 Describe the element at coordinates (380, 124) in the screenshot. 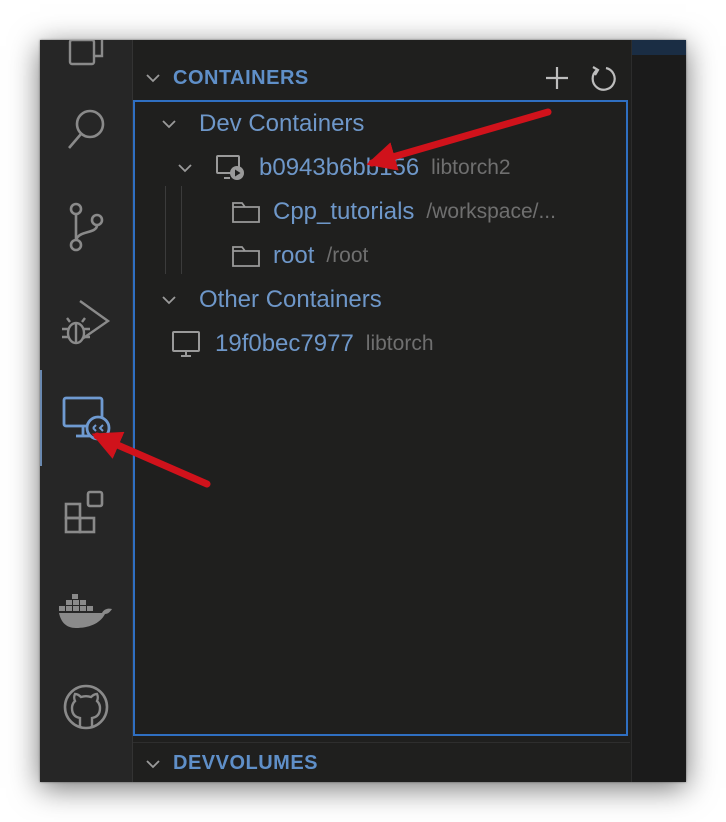

I see `tree-group-dev-containers: Dev Containers` at that location.